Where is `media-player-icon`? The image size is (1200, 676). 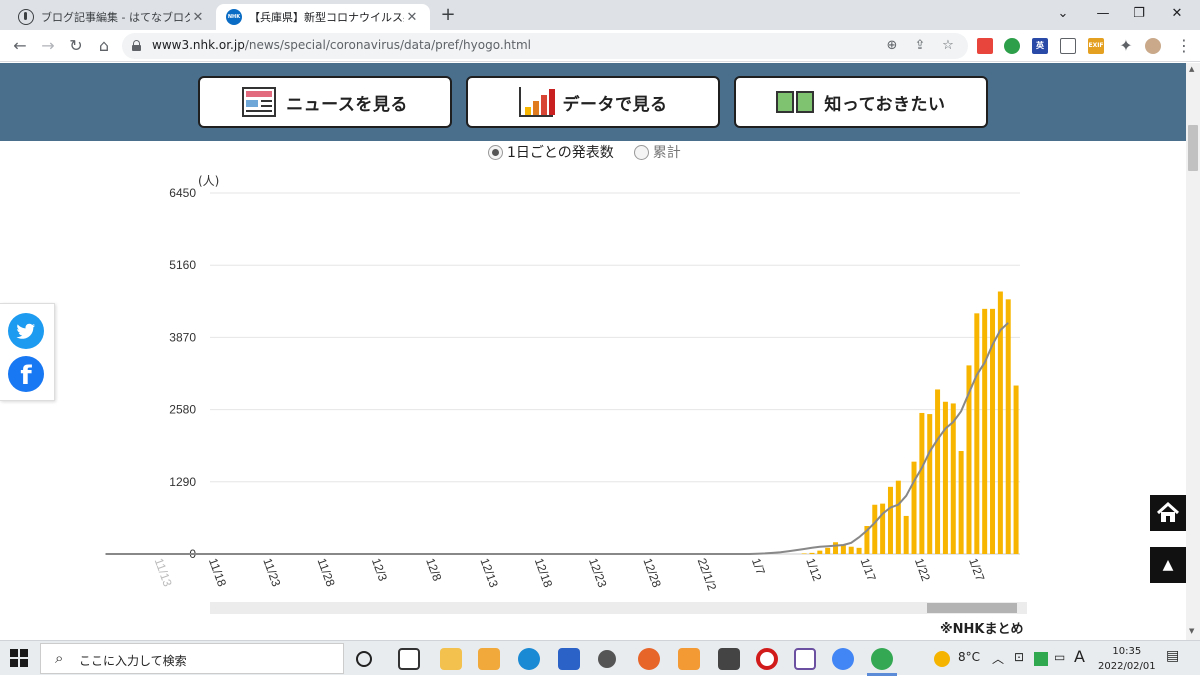 media-player-icon is located at coordinates (689, 659).